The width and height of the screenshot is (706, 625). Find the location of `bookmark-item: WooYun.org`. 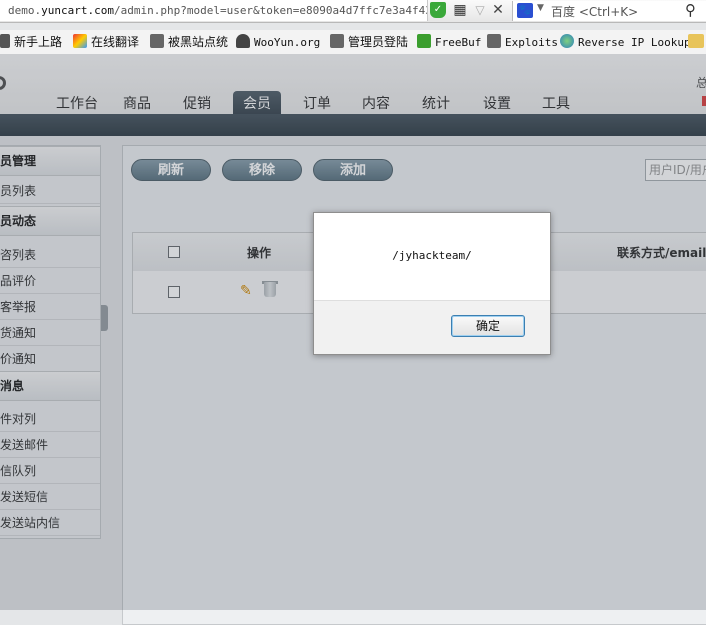

bookmark-item: WooYun.org is located at coordinates (278, 42).